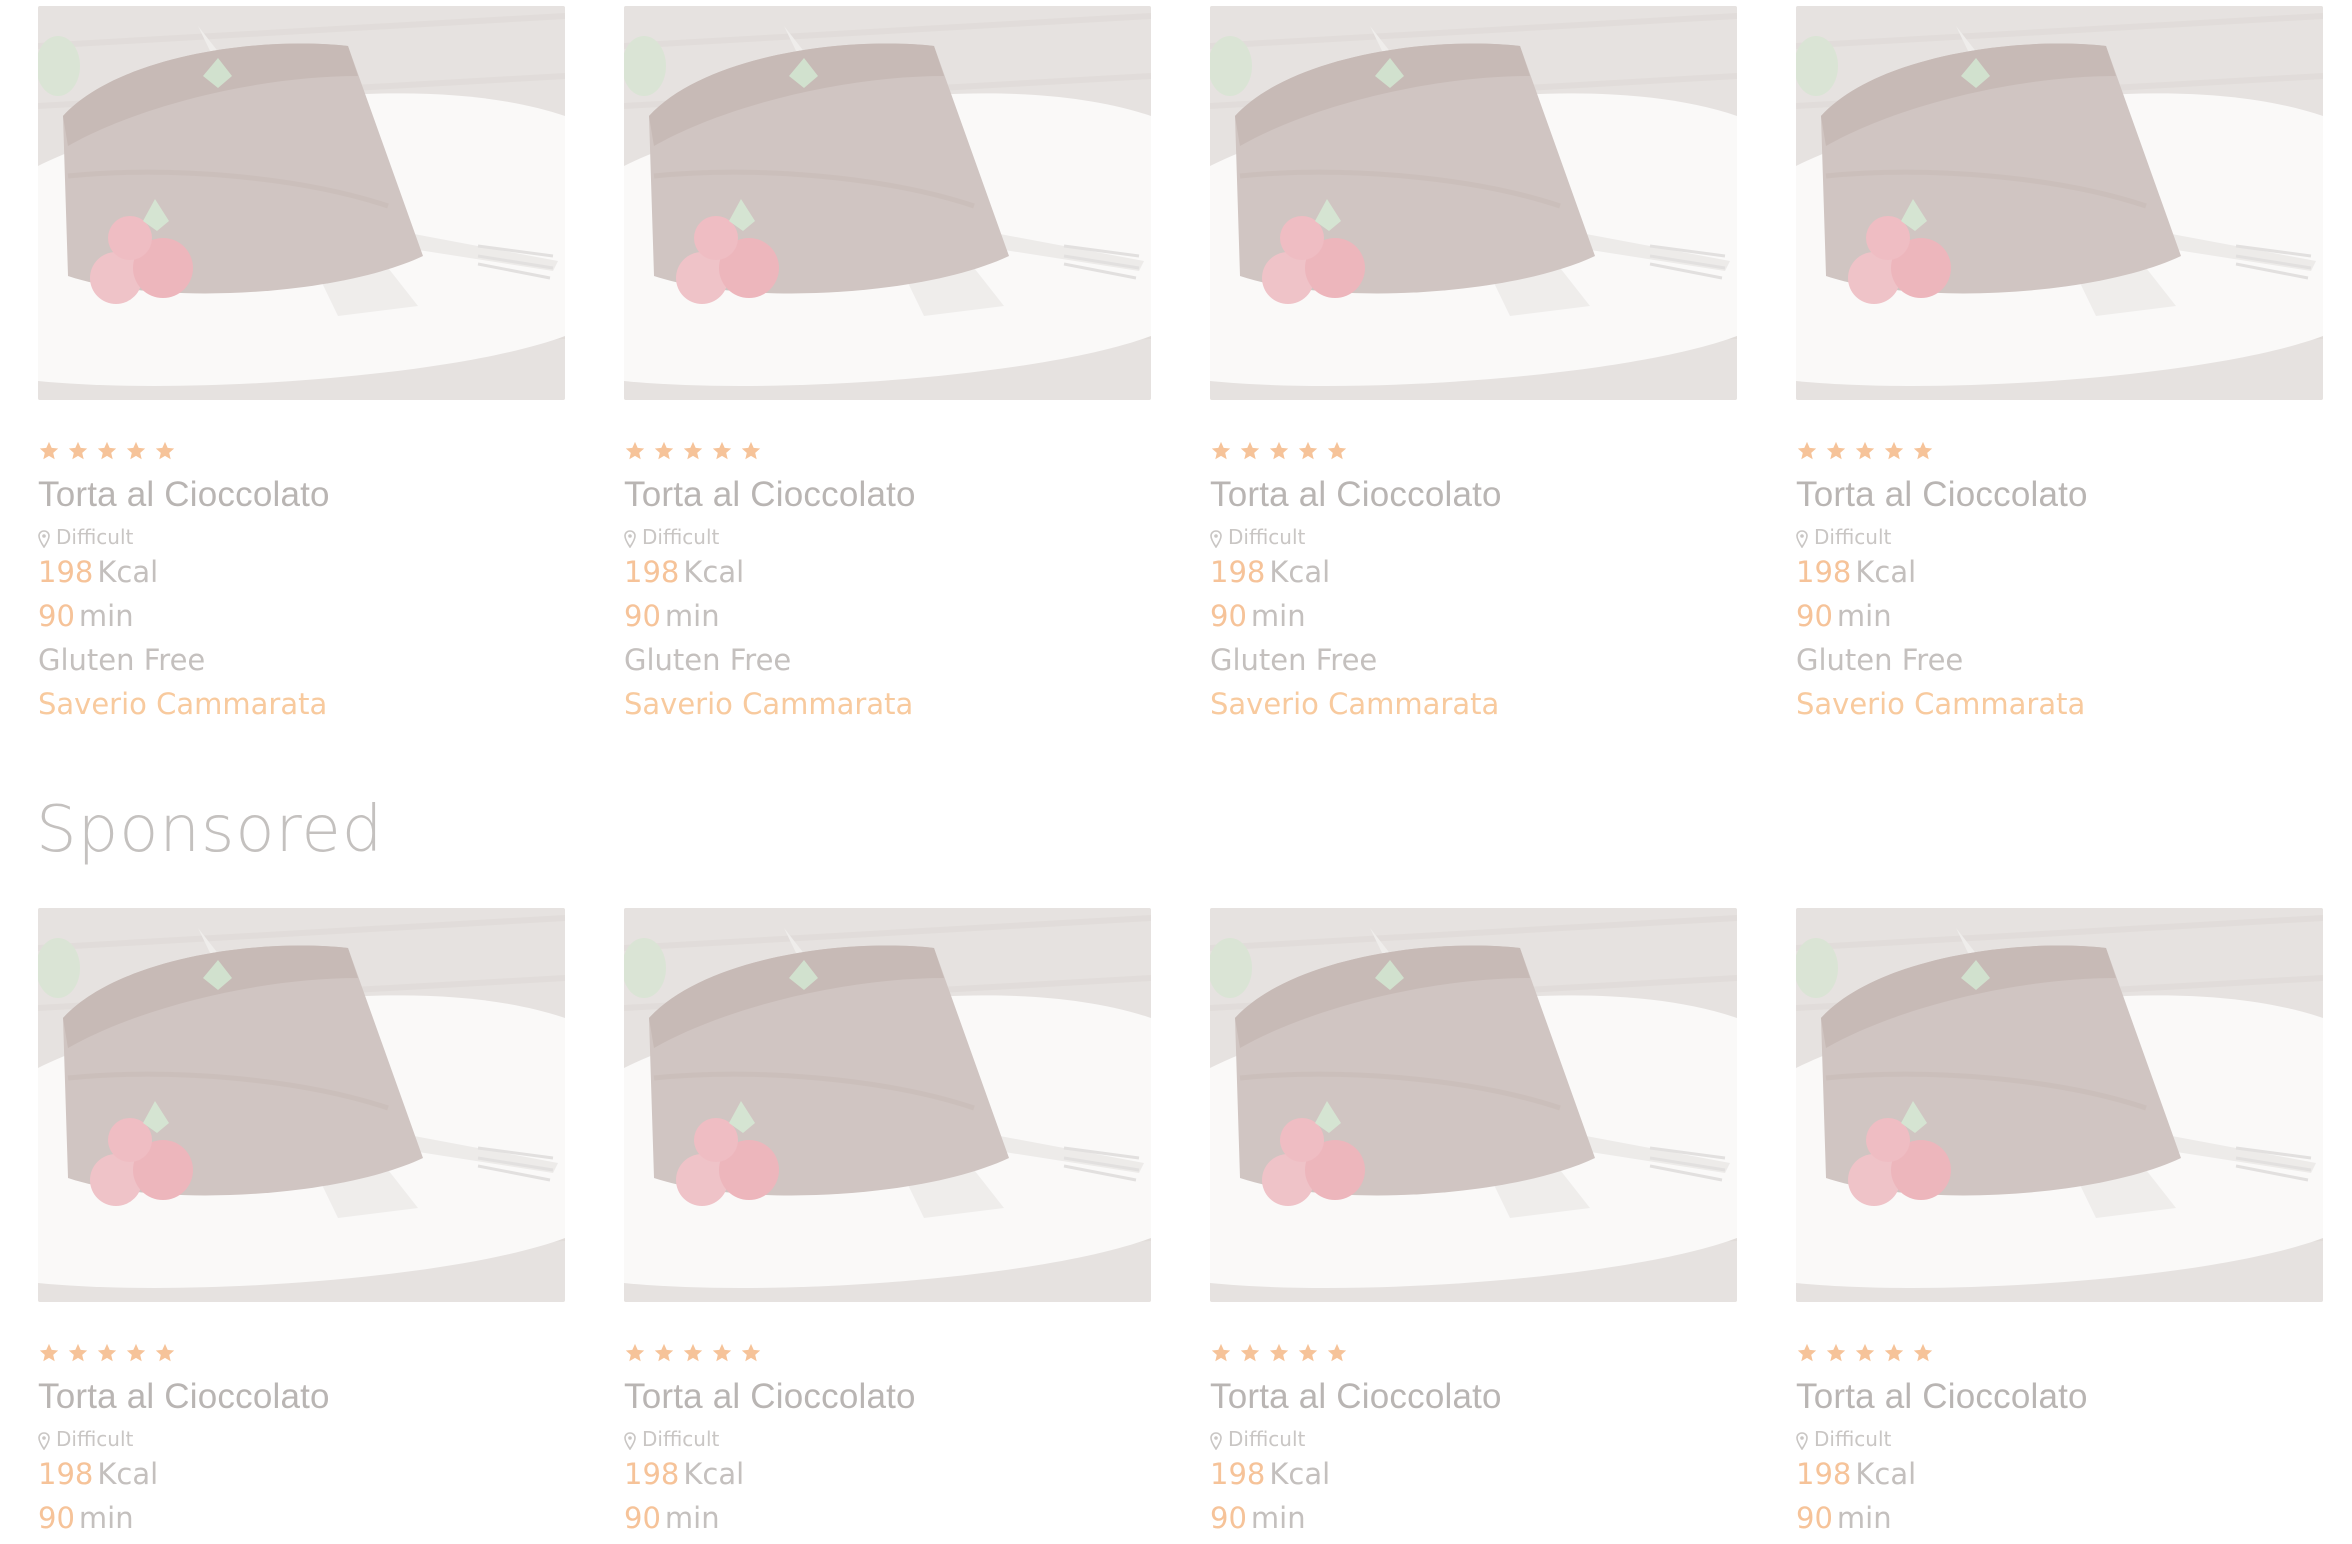 Image resolution: width=2352 pixels, height=1544 pixels. What do you see at coordinates (210, 830) in the screenshot?
I see `sponsored-heading: Sponsored` at bounding box center [210, 830].